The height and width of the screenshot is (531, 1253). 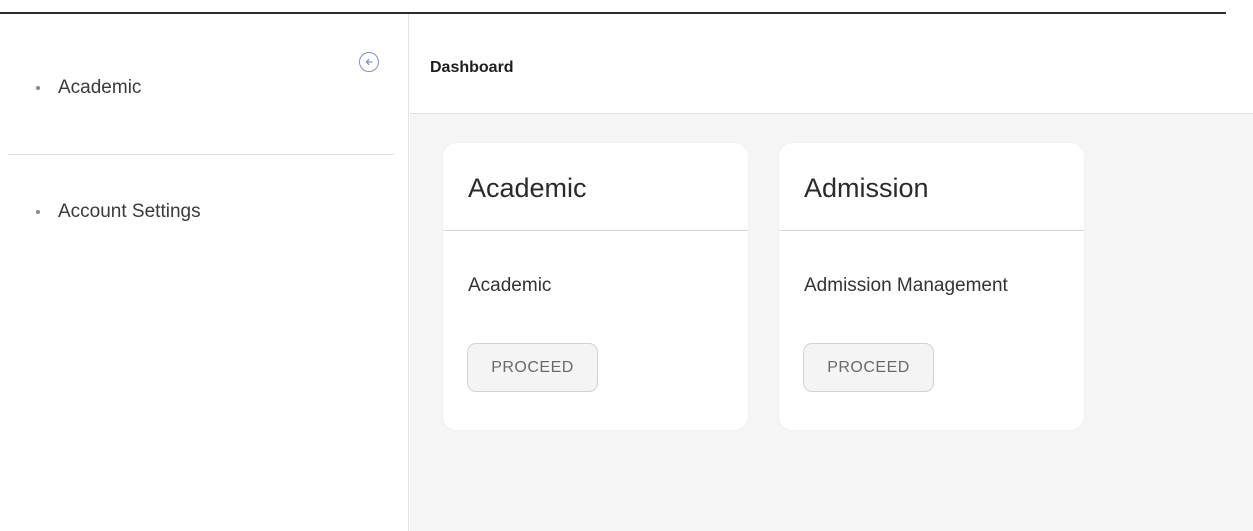 I want to click on card-admission: Admission Admission Management PROCEED, so click(x=931, y=286).